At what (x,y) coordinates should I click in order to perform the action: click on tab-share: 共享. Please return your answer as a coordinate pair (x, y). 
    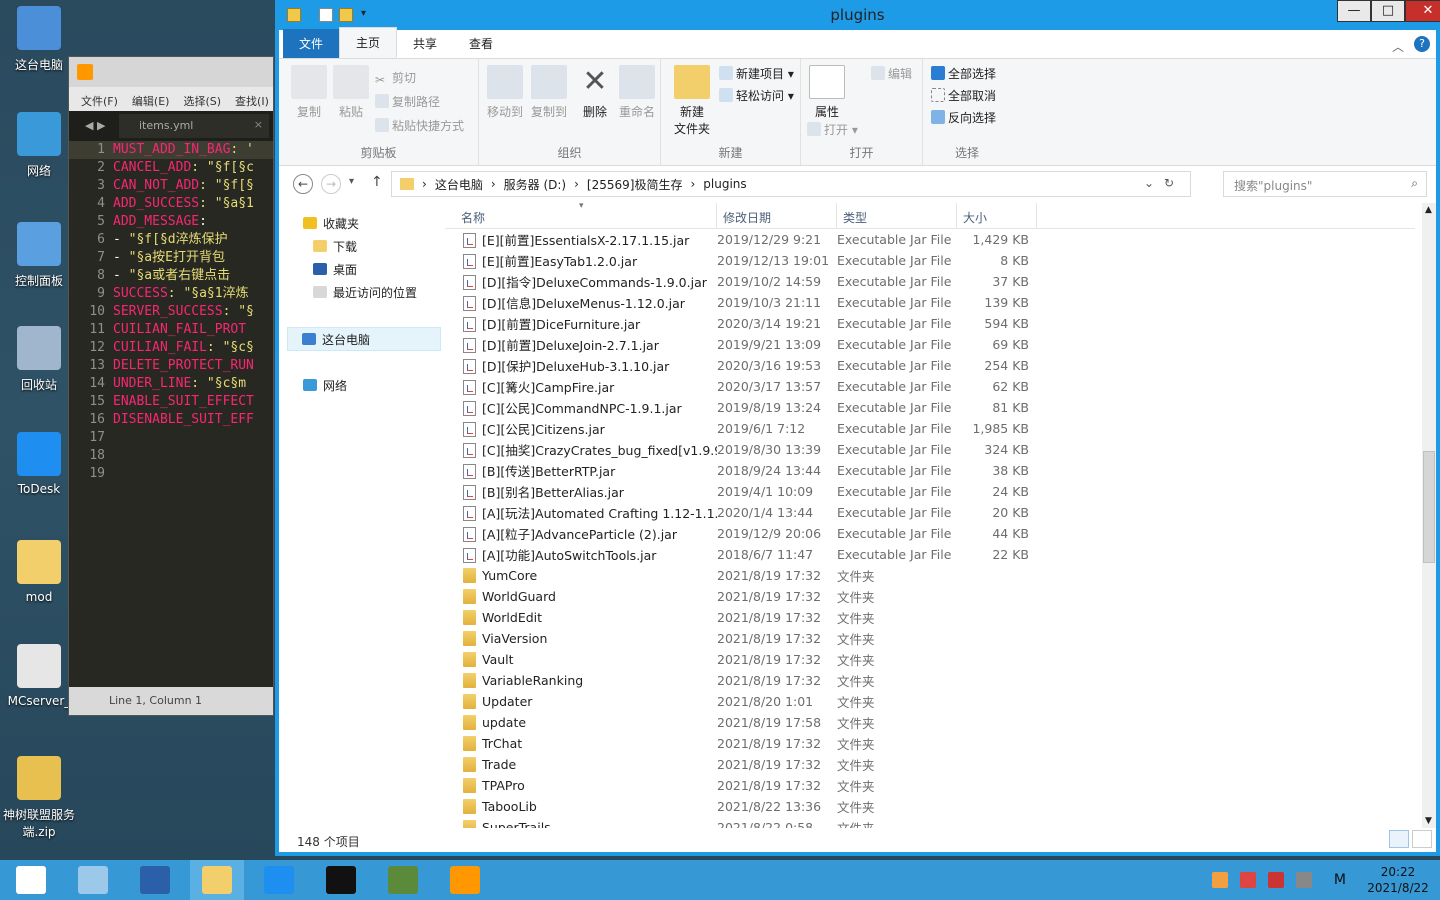
    Looking at the image, I should click on (425, 43).